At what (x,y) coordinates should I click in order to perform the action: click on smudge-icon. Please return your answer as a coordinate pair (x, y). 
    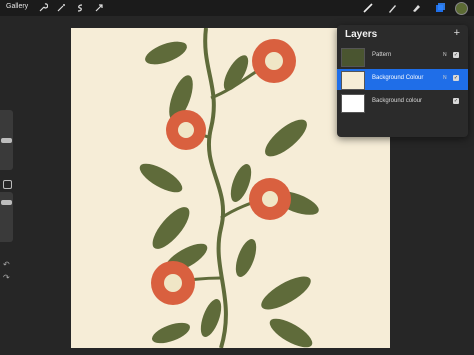
    Looking at the image, I should click on (392, 8).